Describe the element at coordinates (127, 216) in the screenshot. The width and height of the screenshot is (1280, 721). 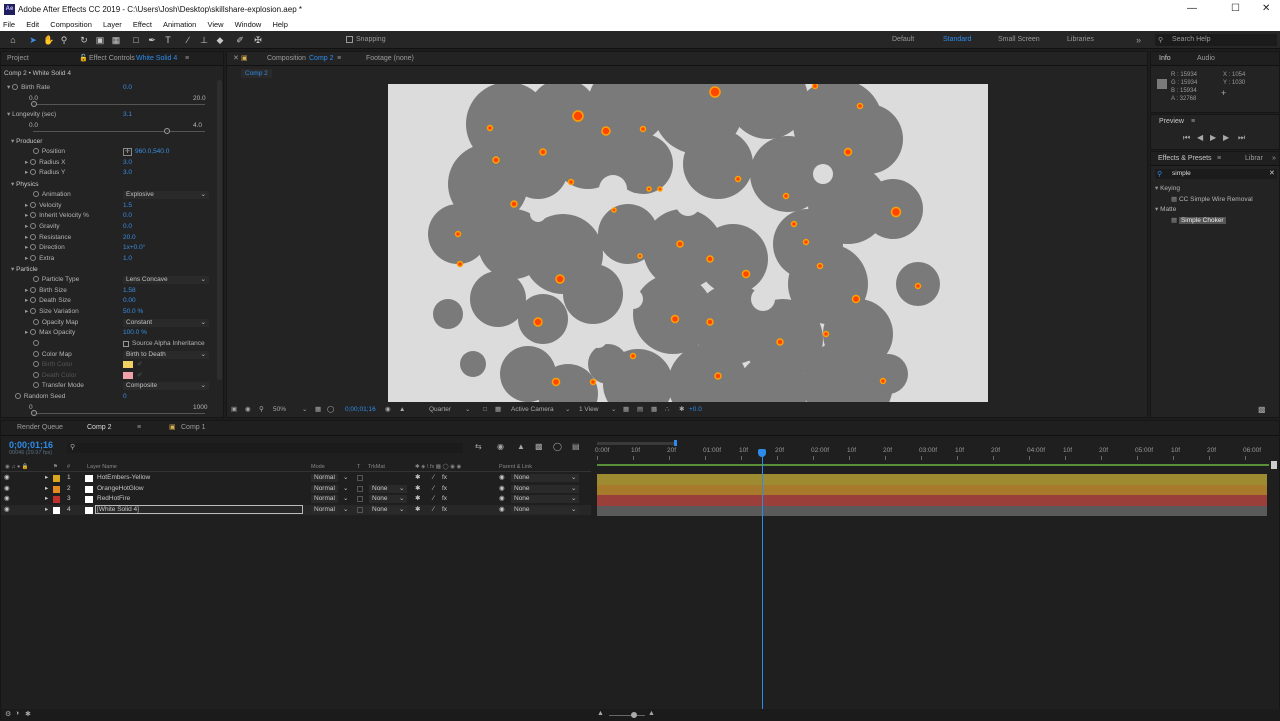
I see `property-value: 0.0` at that location.